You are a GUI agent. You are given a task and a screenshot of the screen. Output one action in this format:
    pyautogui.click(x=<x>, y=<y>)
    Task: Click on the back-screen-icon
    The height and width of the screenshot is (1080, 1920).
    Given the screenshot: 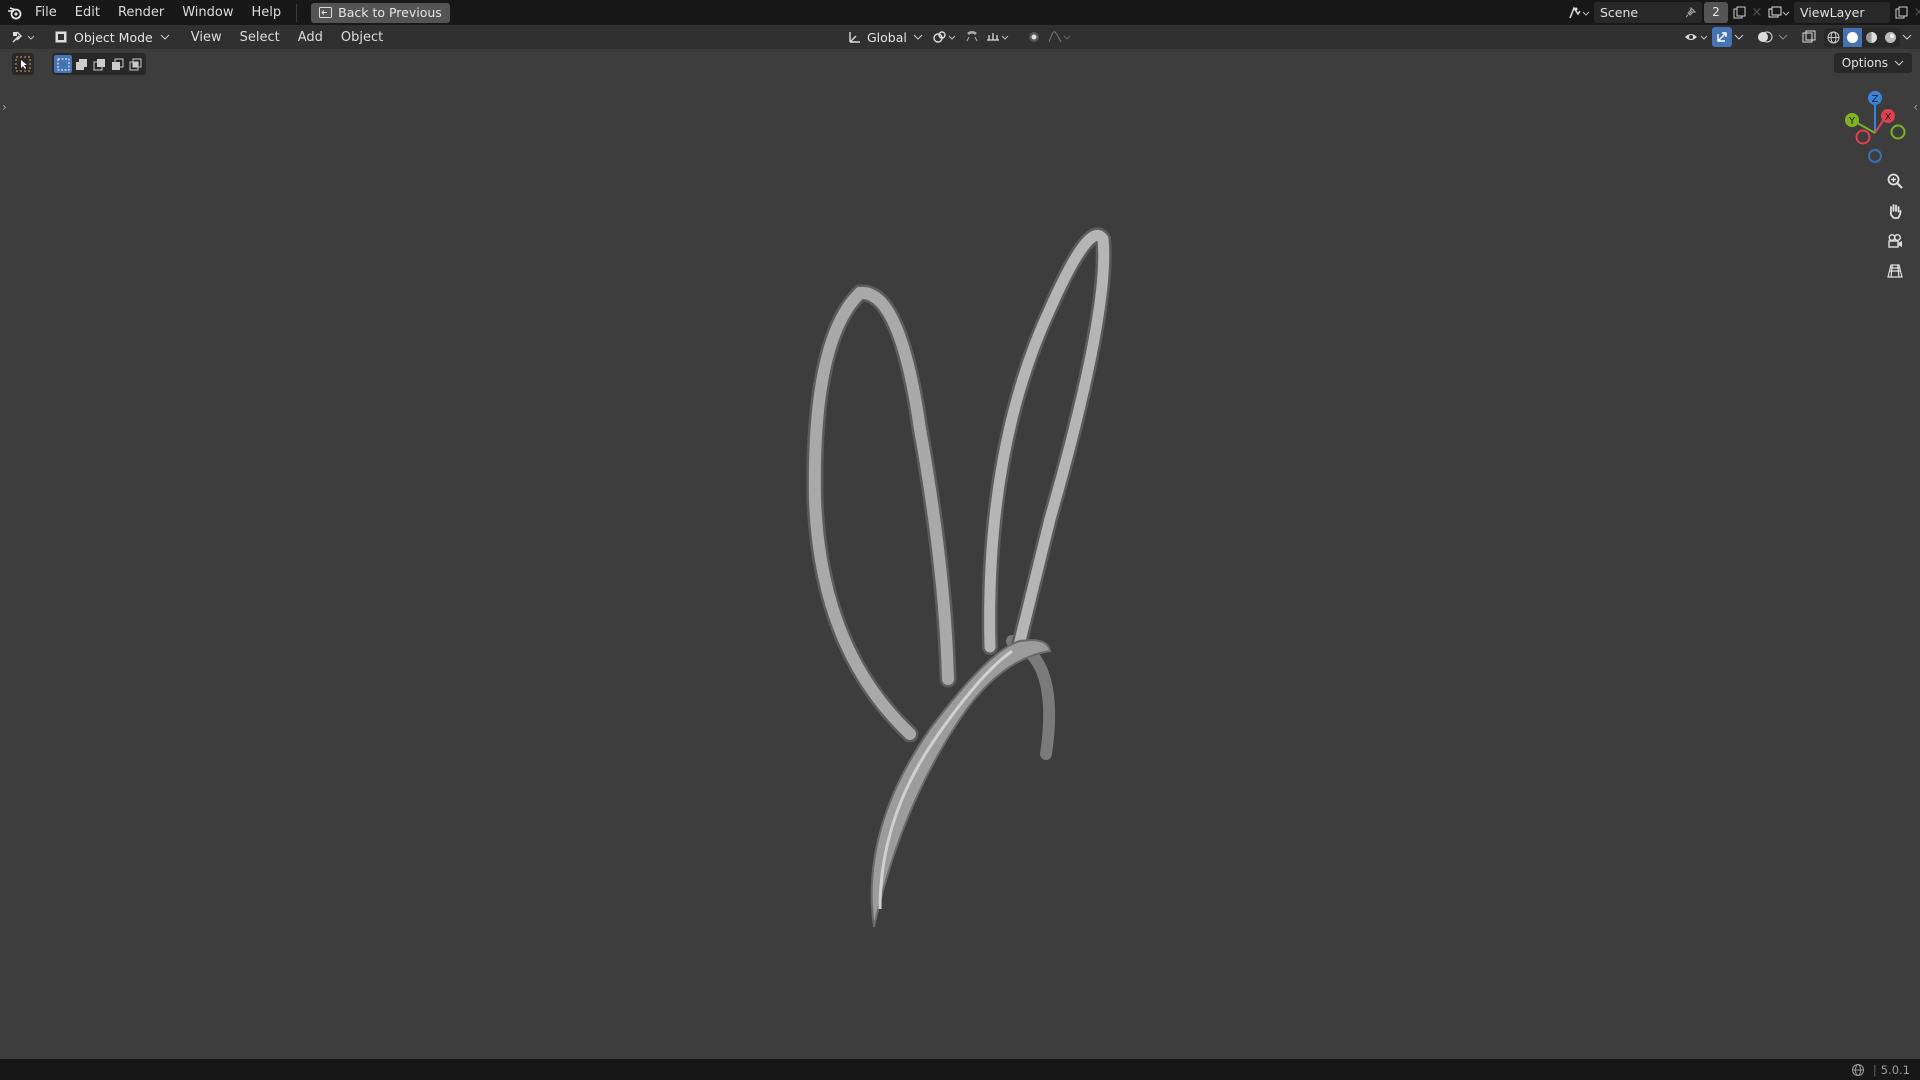 What is the action you would take?
    pyautogui.click(x=326, y=12)
    